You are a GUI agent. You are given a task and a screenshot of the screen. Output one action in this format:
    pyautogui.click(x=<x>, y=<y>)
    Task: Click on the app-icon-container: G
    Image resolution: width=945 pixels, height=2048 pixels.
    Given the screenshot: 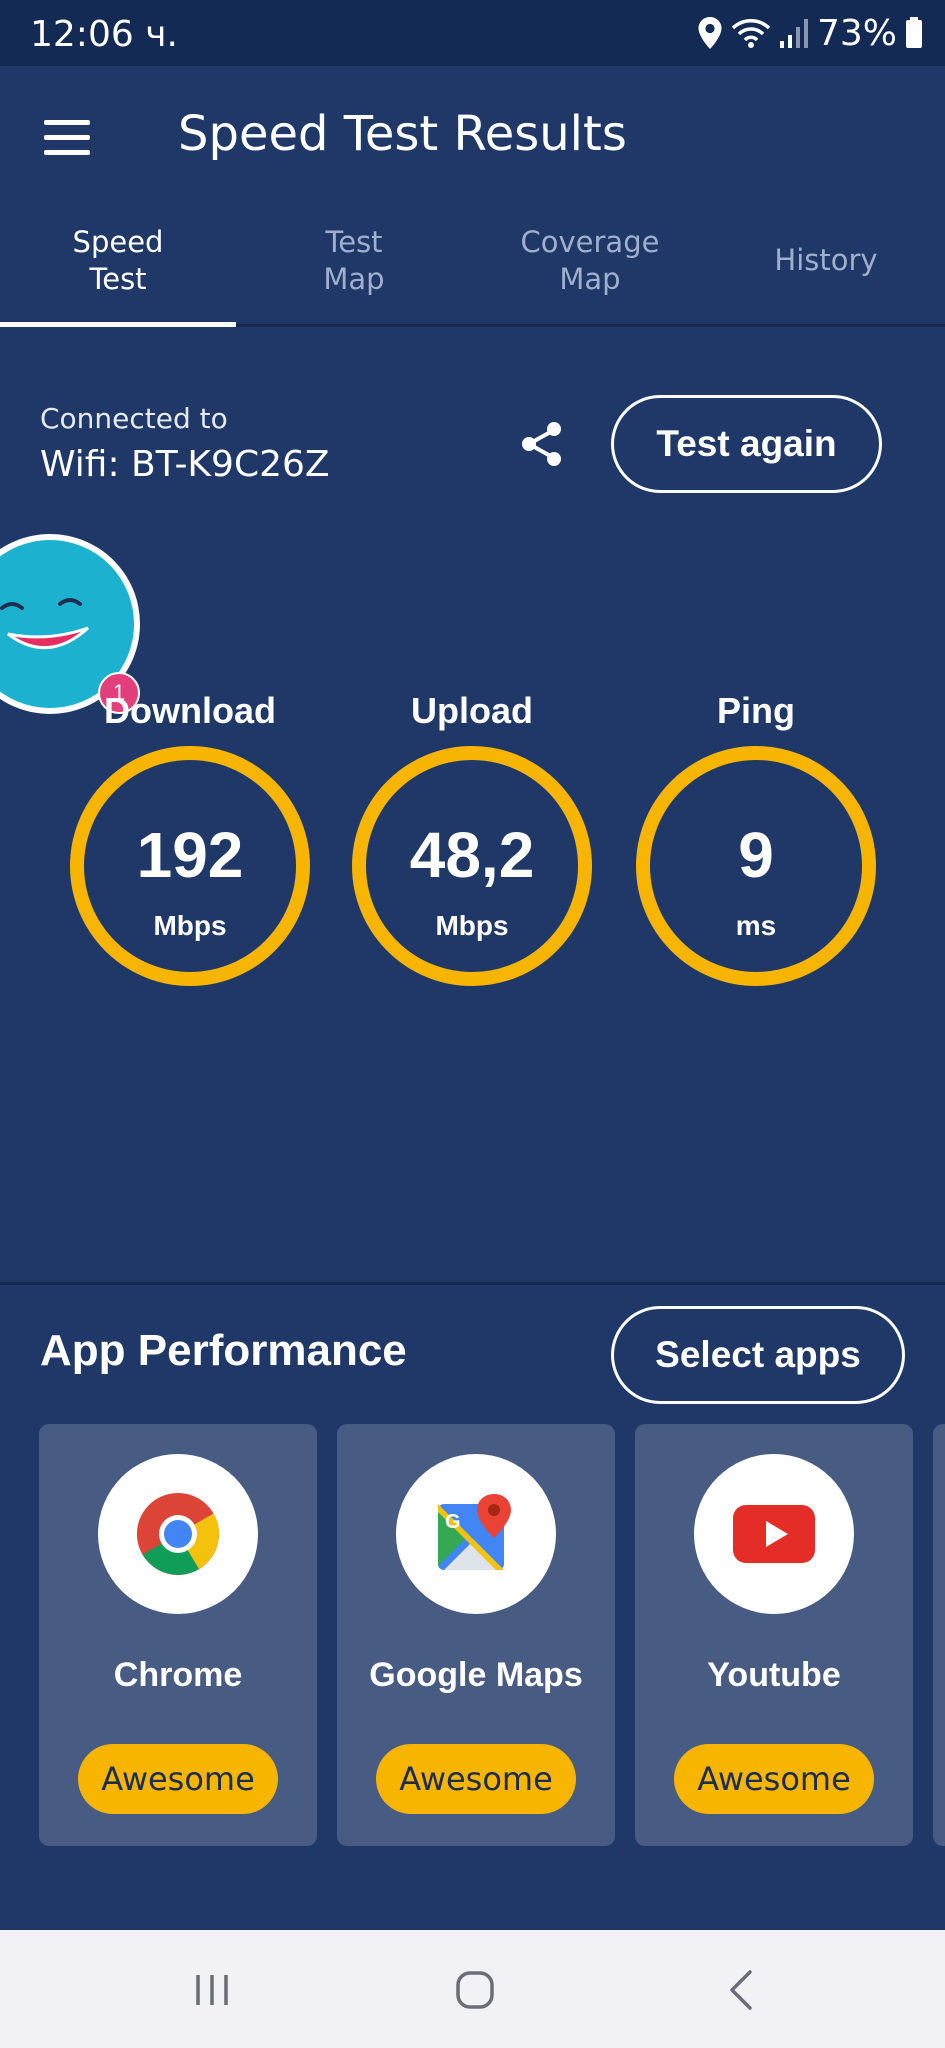 What is the action you would take?
    pyautogui.click(x=476, y=1534)
    